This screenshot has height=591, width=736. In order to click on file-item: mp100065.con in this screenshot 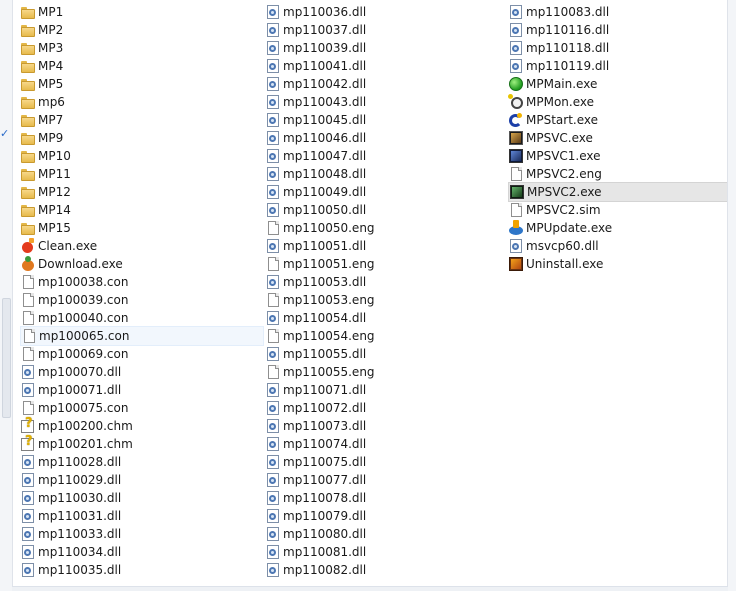, I will do `click(142, 336)`.